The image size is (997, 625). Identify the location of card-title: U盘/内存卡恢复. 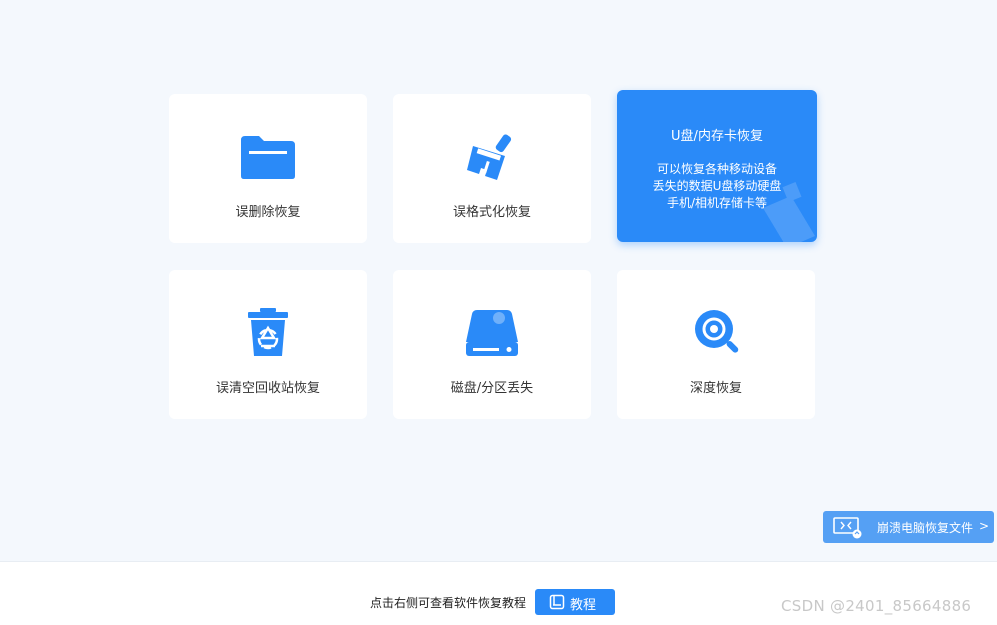
(717, 136).